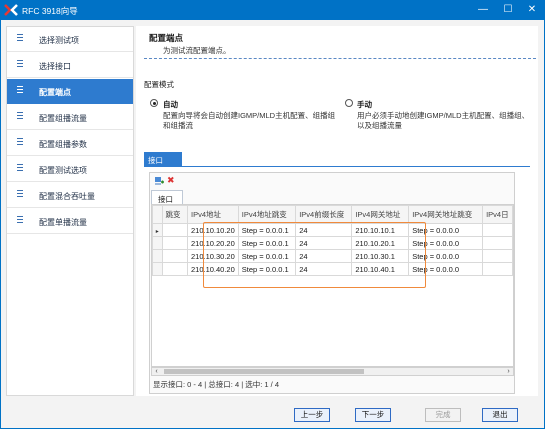 The height and width of the screenshot is (429, 545). Describe the element at coordinates (163, 159) in the screenshot. I see `tab-interface: 接口` at that location.